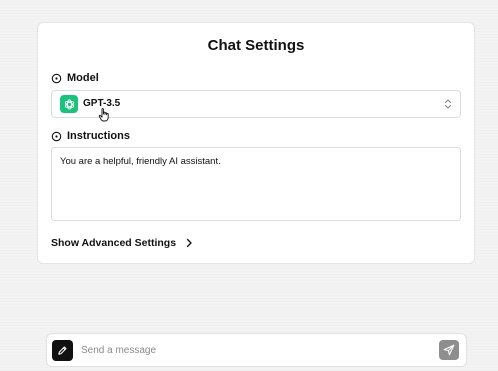 This screenshot has height=371, width=498. I want to click on show-advanced-settings-button: Show Advanced Settings, so click(122, 243).